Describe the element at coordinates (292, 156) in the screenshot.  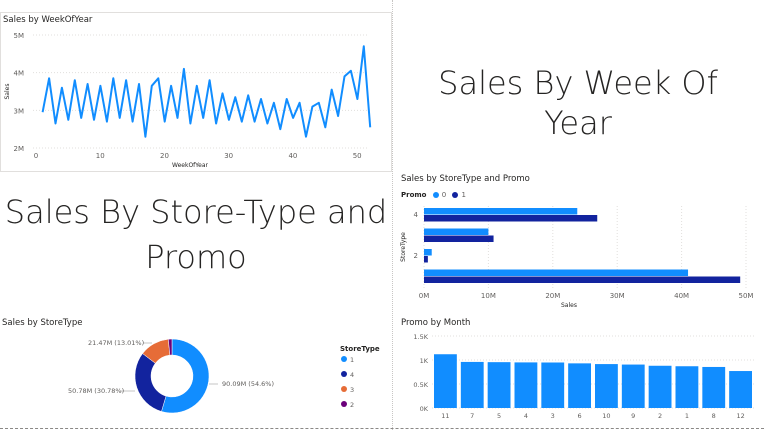
I see `x-tick-label: 40` at that location.